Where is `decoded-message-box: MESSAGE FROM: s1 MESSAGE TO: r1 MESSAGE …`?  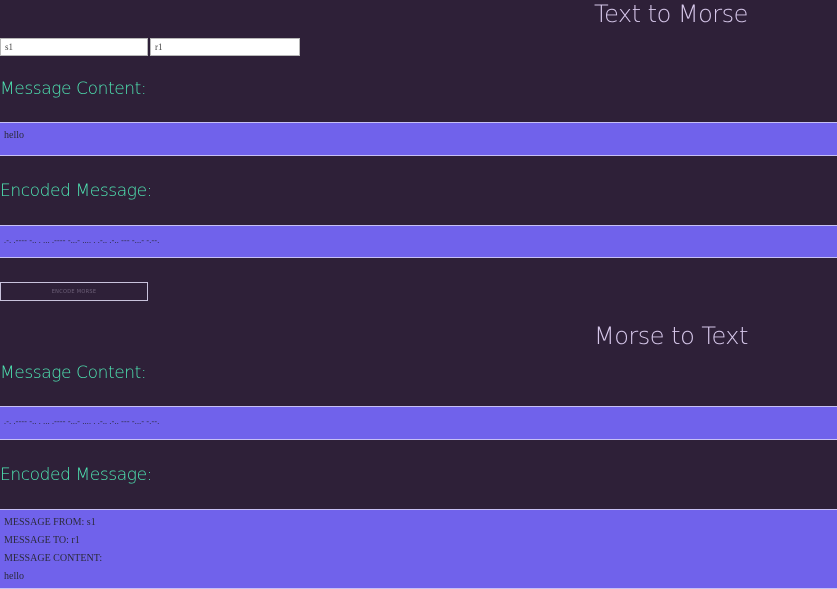 decoded-message-box: MESSAGE FROM: s1 MESSAGE TO: r1 MESSAGE … is located at coordinates (418, 549).